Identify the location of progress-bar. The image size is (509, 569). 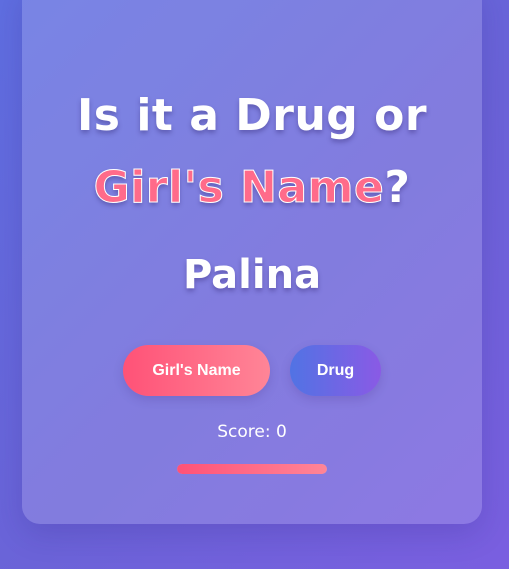
(252, 469).